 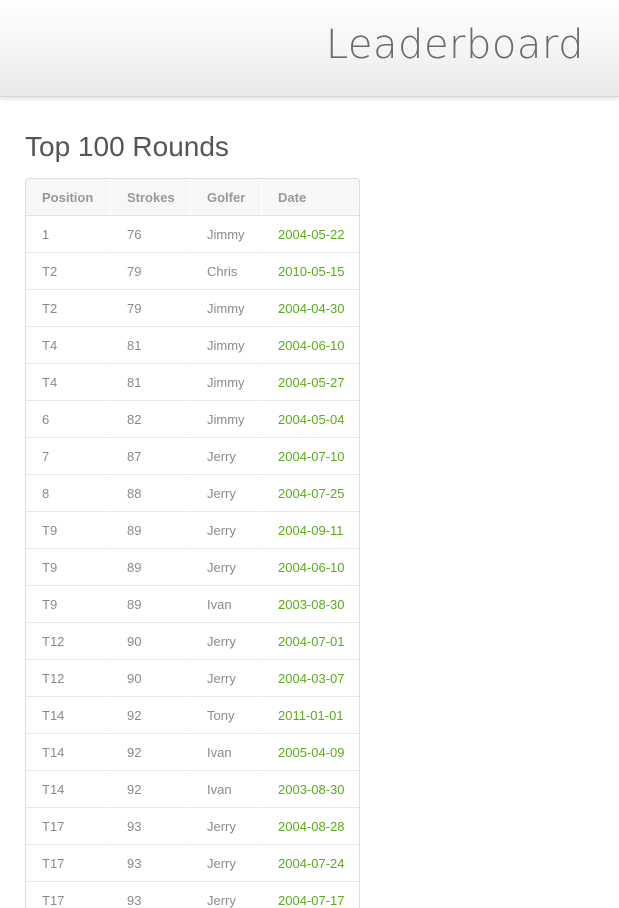 I want to click on column-header-strokes: Strokes, so click(x=150, y=197).